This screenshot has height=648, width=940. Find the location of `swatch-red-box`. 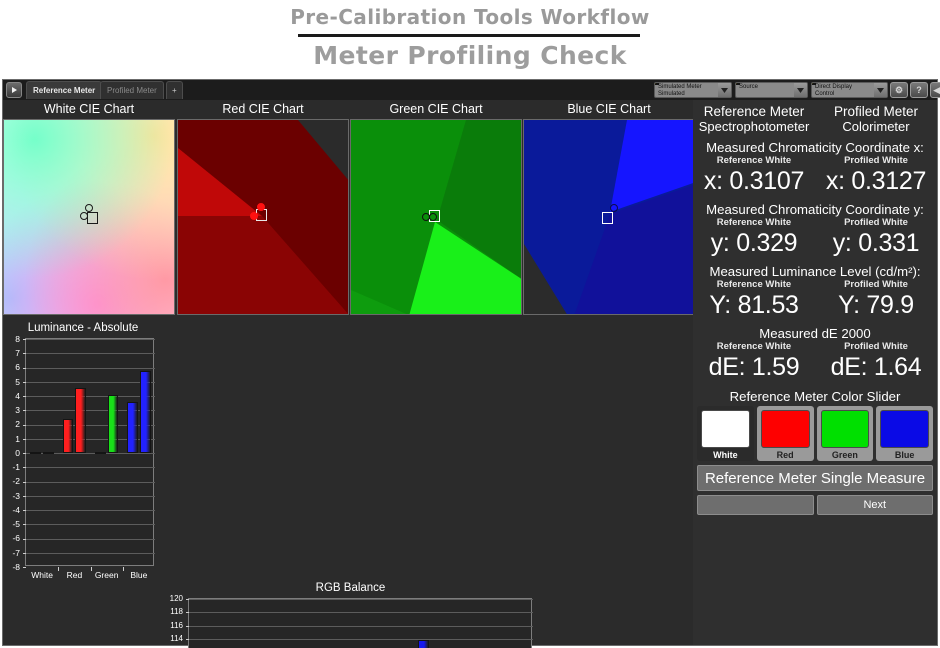

swatch-red-box is located at coordinates (785, 429).